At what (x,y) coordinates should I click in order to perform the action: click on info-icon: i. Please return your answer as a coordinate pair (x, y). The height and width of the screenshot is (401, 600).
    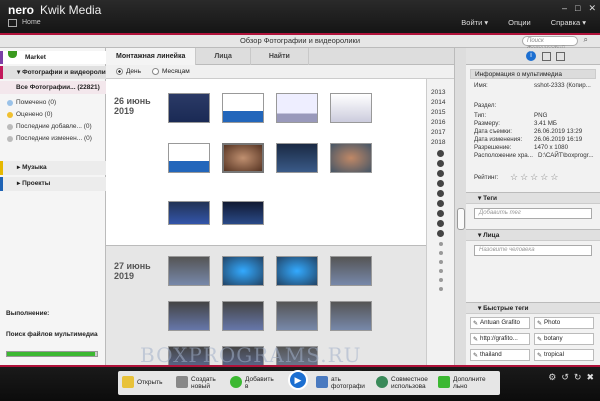
    Looking at the image, I should click on (531, 56).